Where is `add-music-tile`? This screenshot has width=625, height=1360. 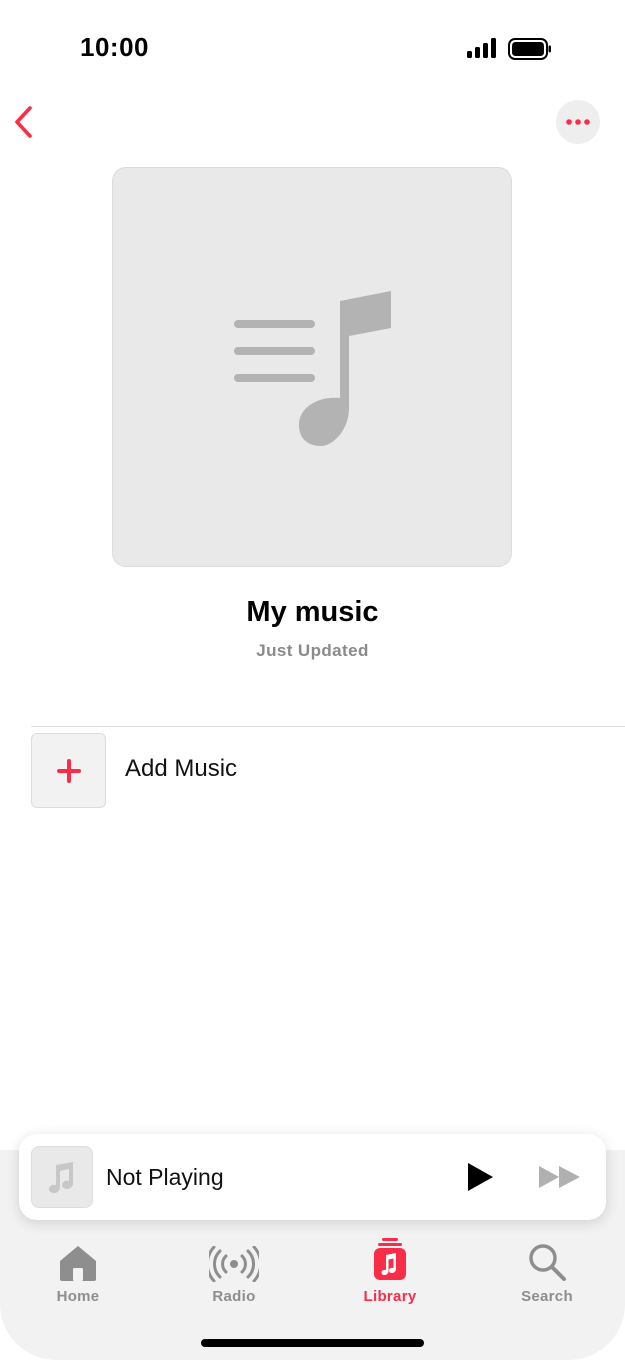 add-music-tile is located at coordinates (68, 770).